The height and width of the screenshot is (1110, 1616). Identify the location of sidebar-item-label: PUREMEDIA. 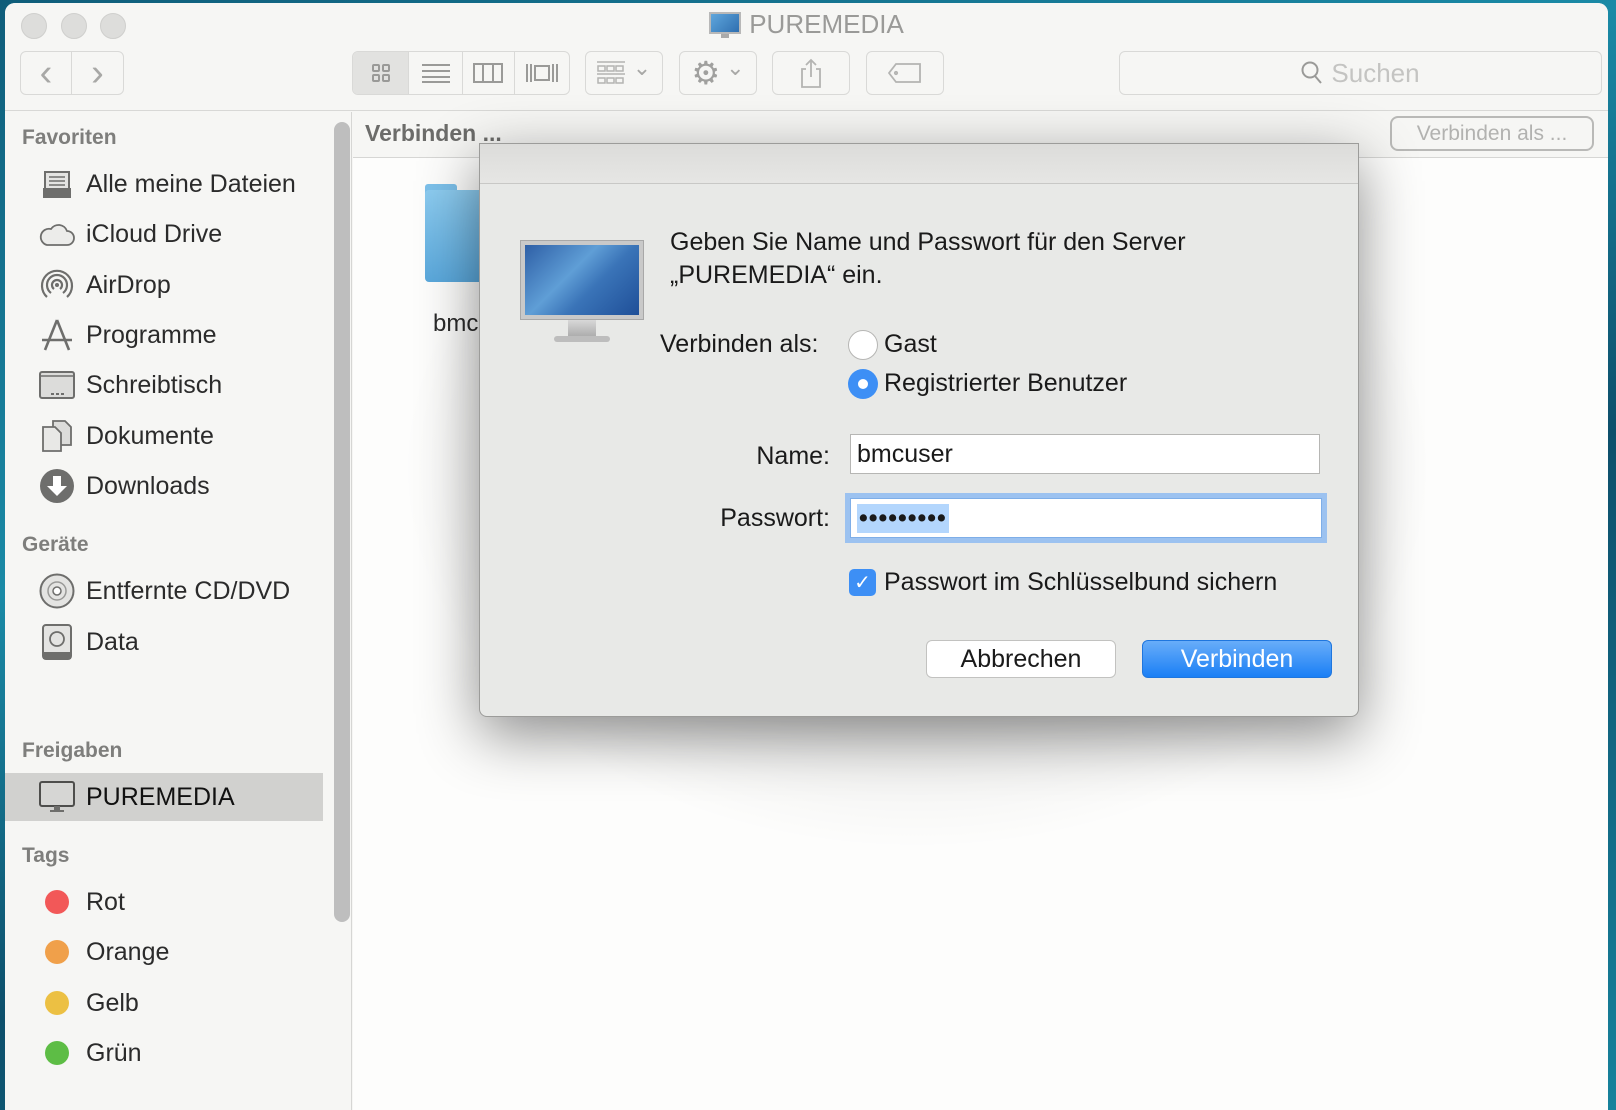
(160, 796).